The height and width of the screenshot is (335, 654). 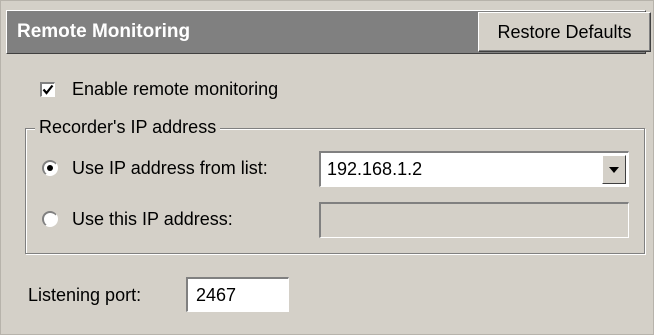 I want to click on listening-port-field, so click(x=237, y=294).